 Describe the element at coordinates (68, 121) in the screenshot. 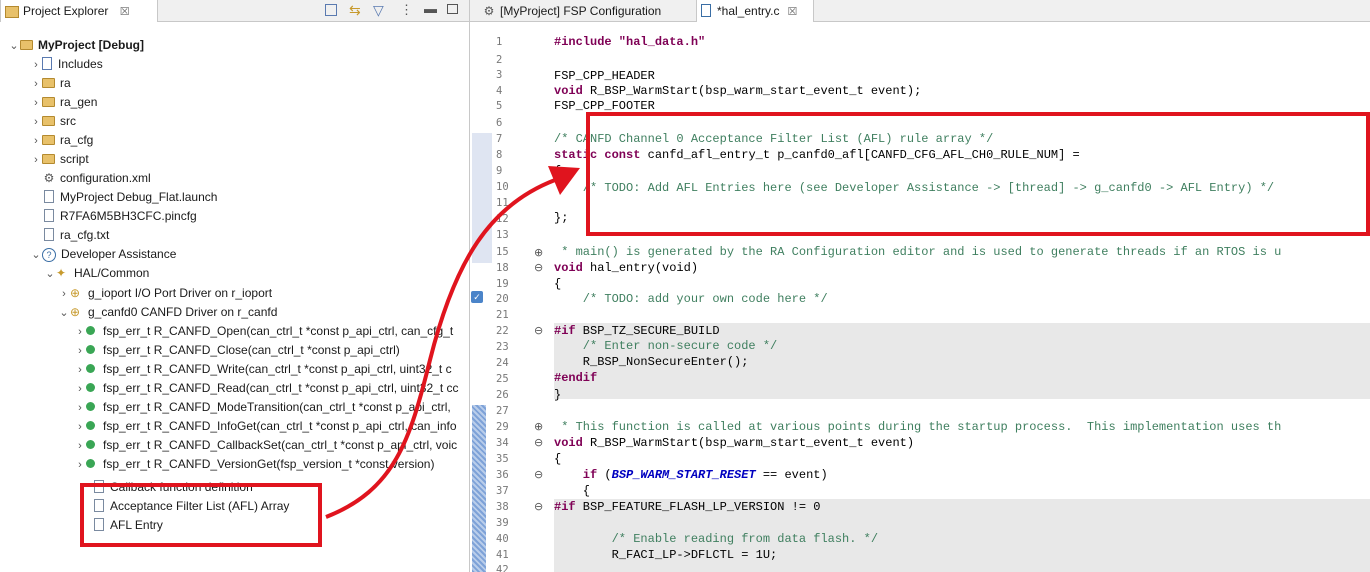

I see `tree-item-label: src` at that location.